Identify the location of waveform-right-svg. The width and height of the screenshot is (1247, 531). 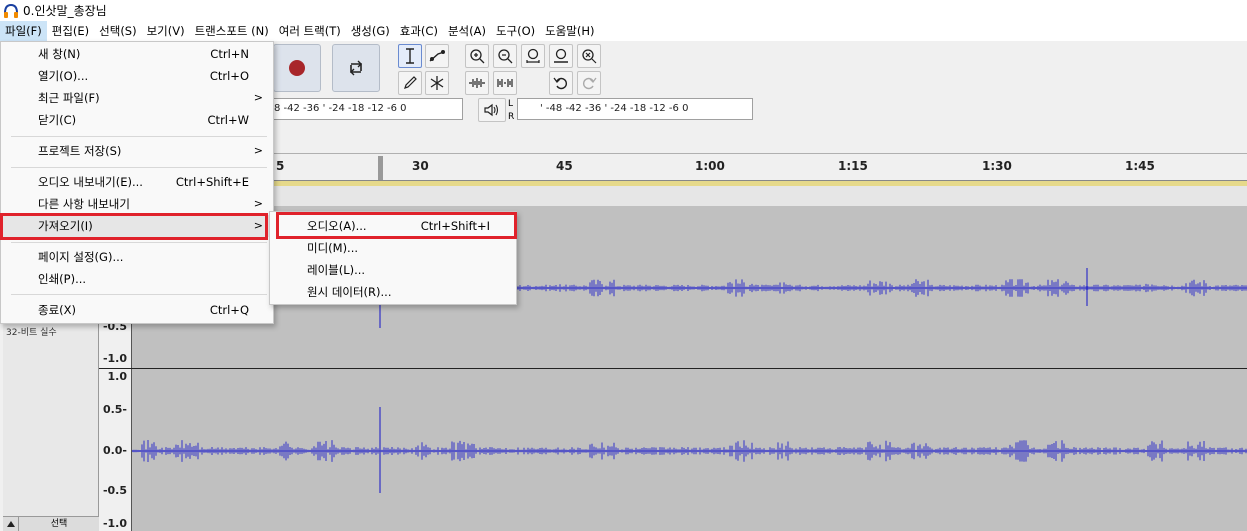
(689, 450).